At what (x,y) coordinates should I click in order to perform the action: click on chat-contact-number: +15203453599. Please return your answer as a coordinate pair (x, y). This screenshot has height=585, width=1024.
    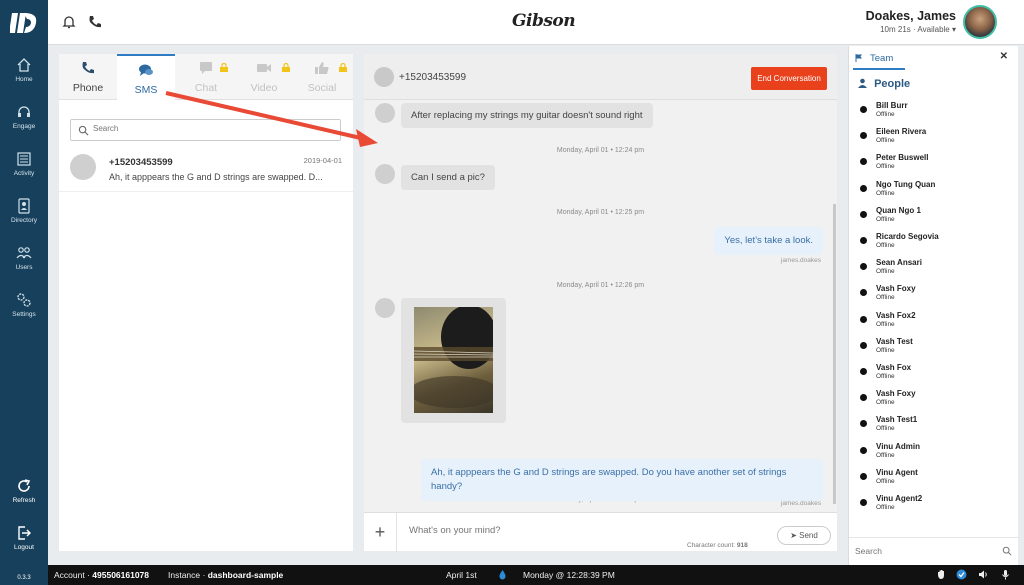
    Looking at the image, I should click on (433, 77).